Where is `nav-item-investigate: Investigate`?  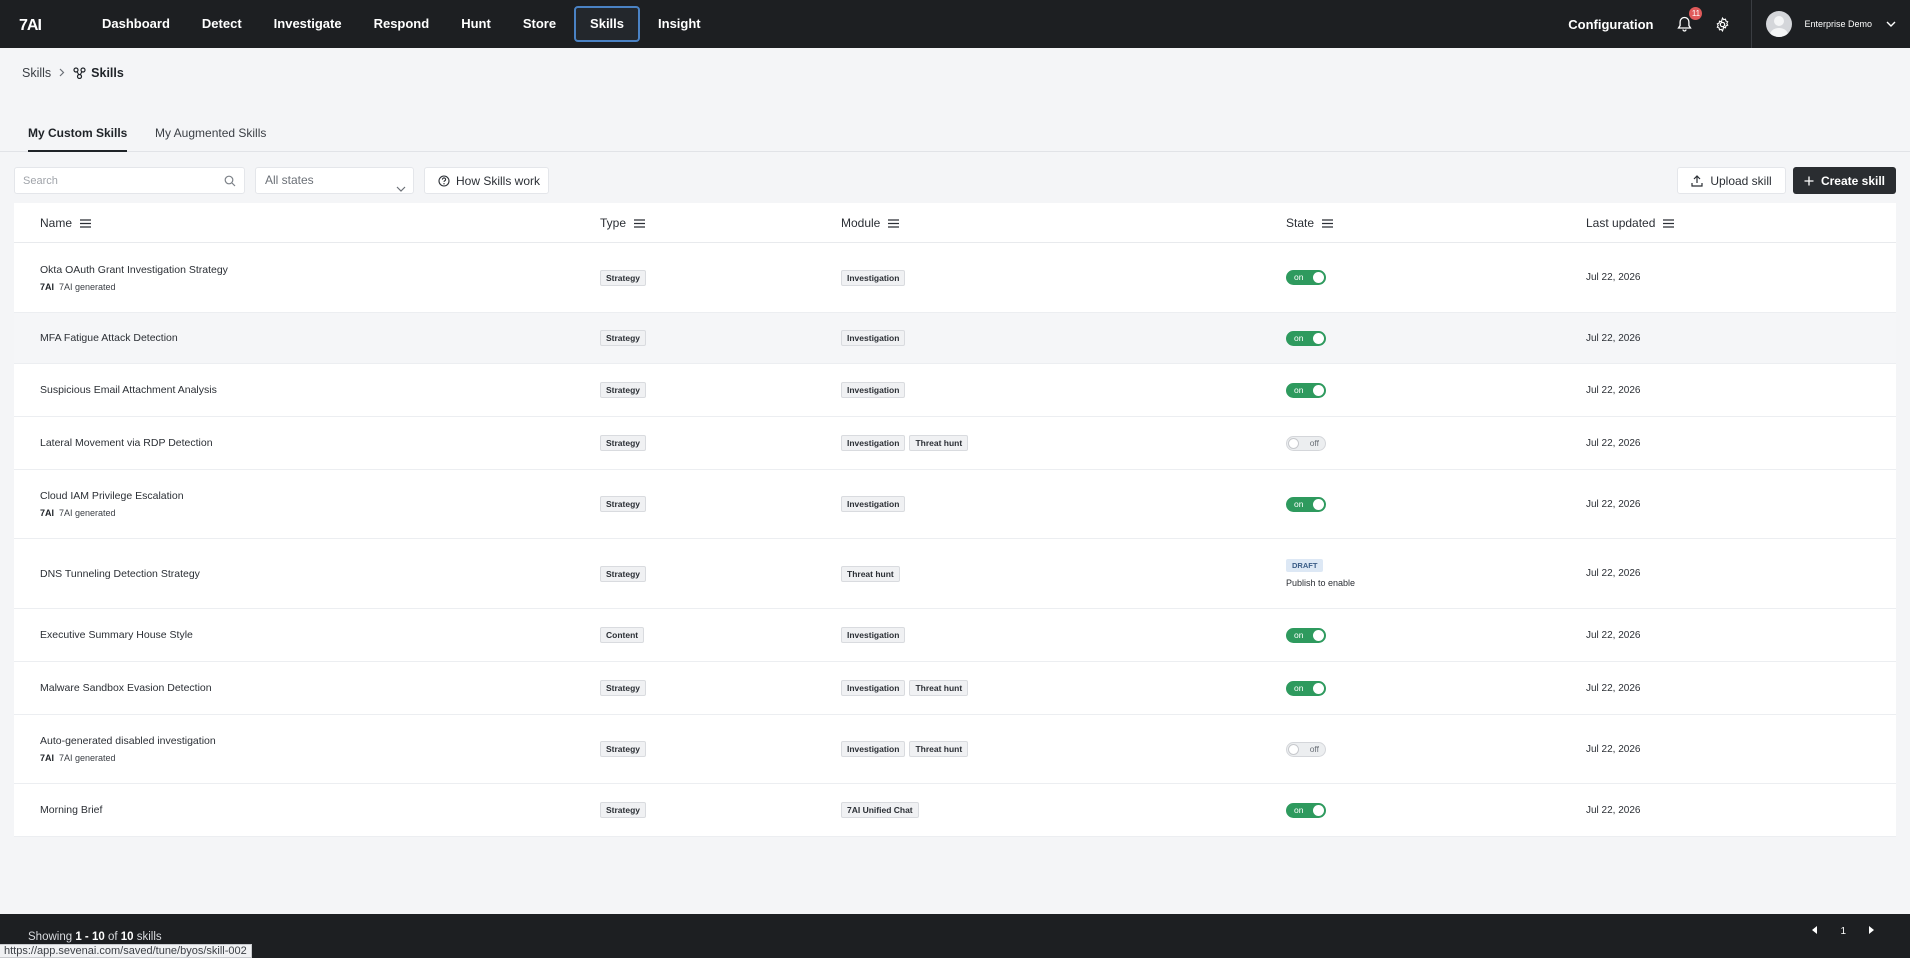
nav-item-investigate: Investigate is located at coordinates (308, 24).